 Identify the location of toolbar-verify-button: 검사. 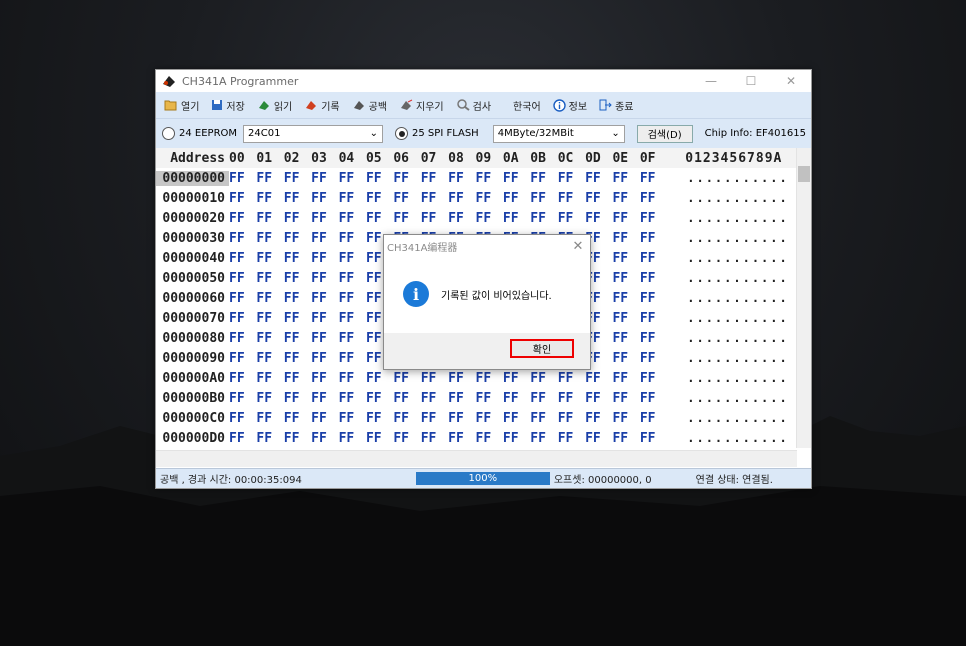
(473, 105).